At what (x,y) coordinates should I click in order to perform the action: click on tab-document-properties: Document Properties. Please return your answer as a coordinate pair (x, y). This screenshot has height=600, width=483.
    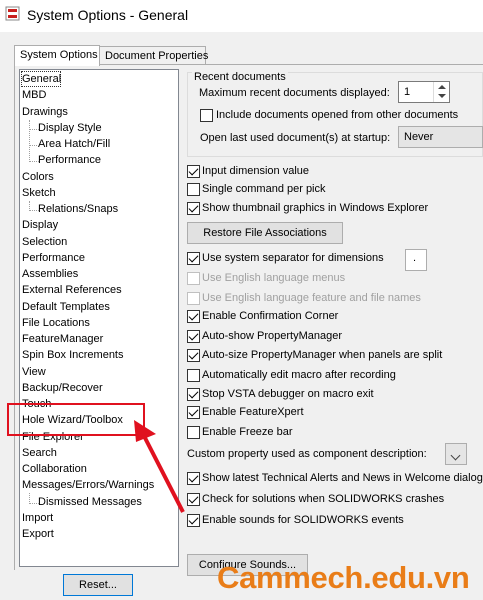
    Looking at the image, I should click on (153, 55).